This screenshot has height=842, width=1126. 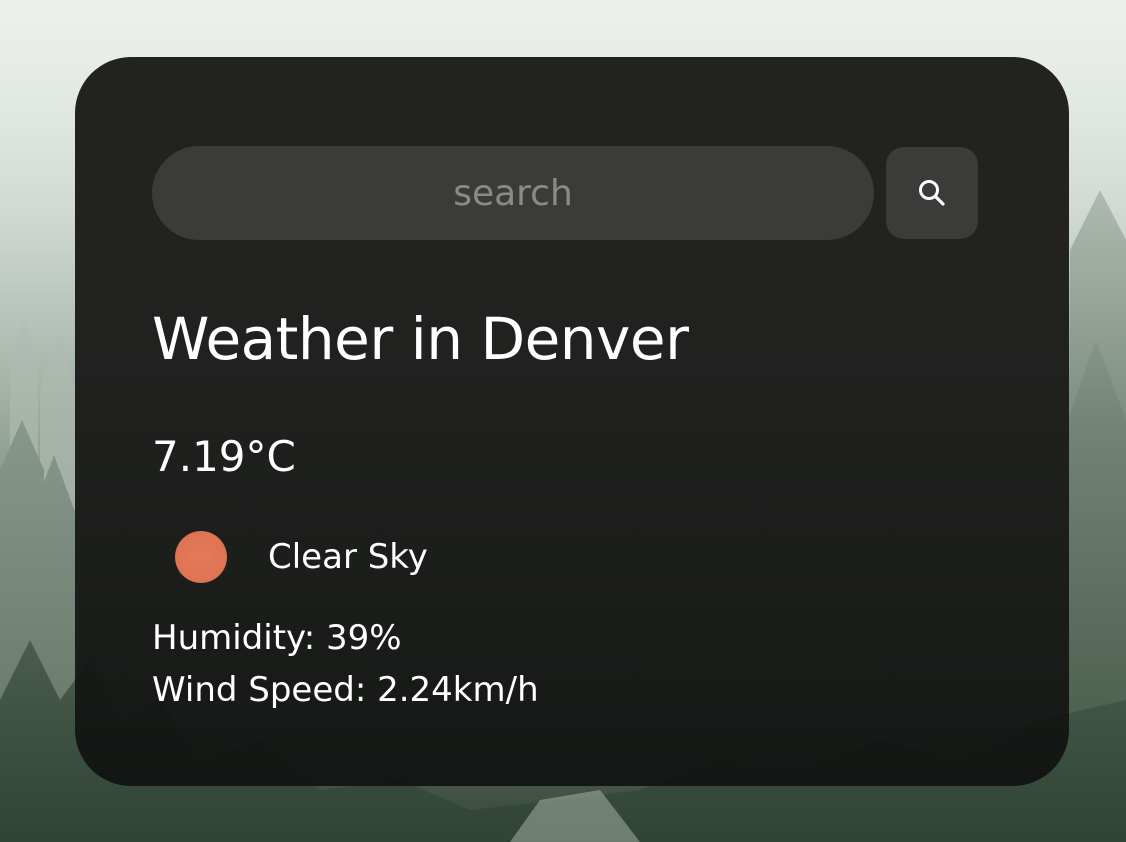 What do you see at coordinates (345, 690) in the screenshot?
I see `wind-speed: Wind Speed: 2.24km/h` at bounding box center [345, 690].